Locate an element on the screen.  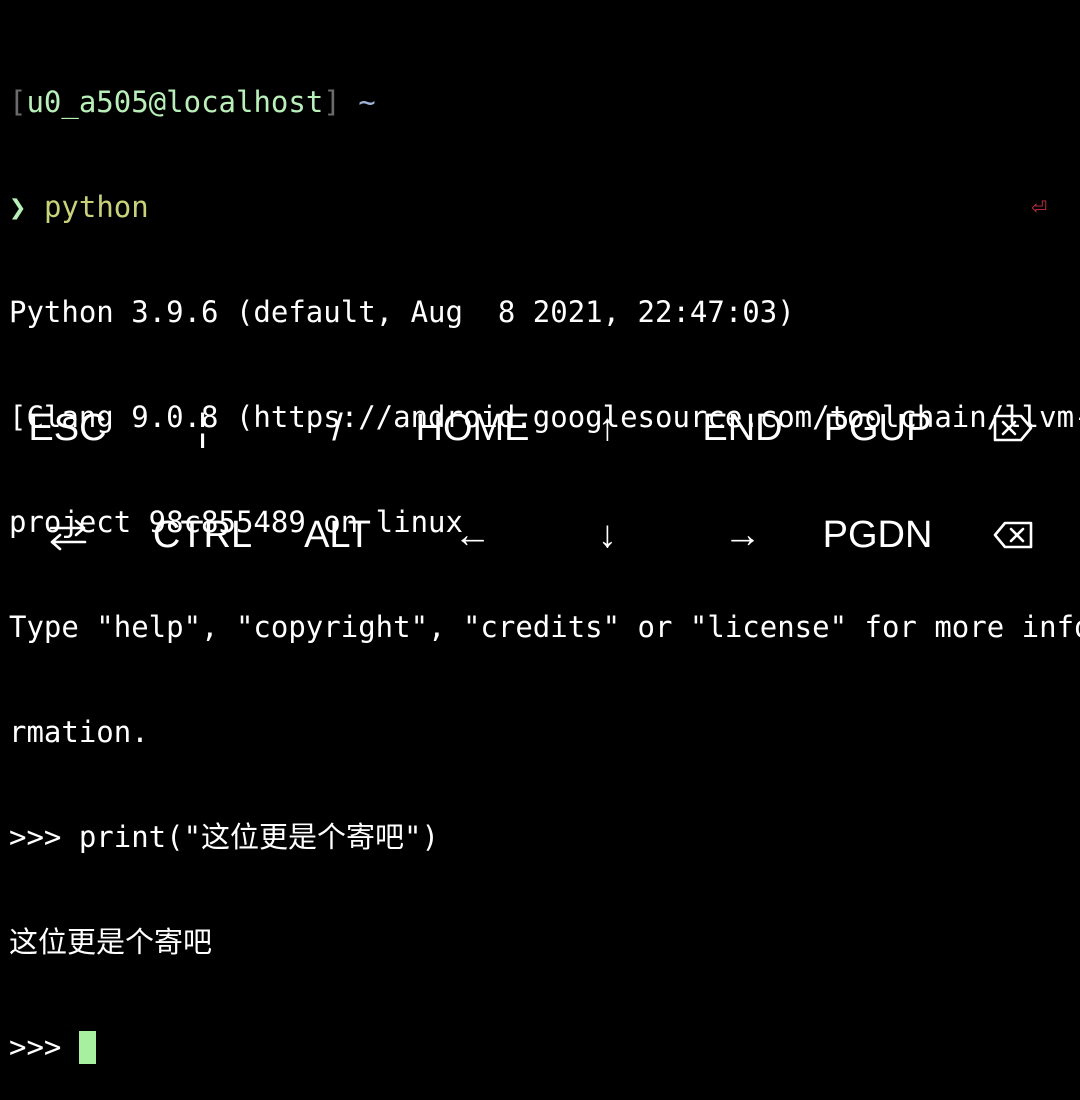
pgup-key: PGUP is located at coordinates (877, 428).